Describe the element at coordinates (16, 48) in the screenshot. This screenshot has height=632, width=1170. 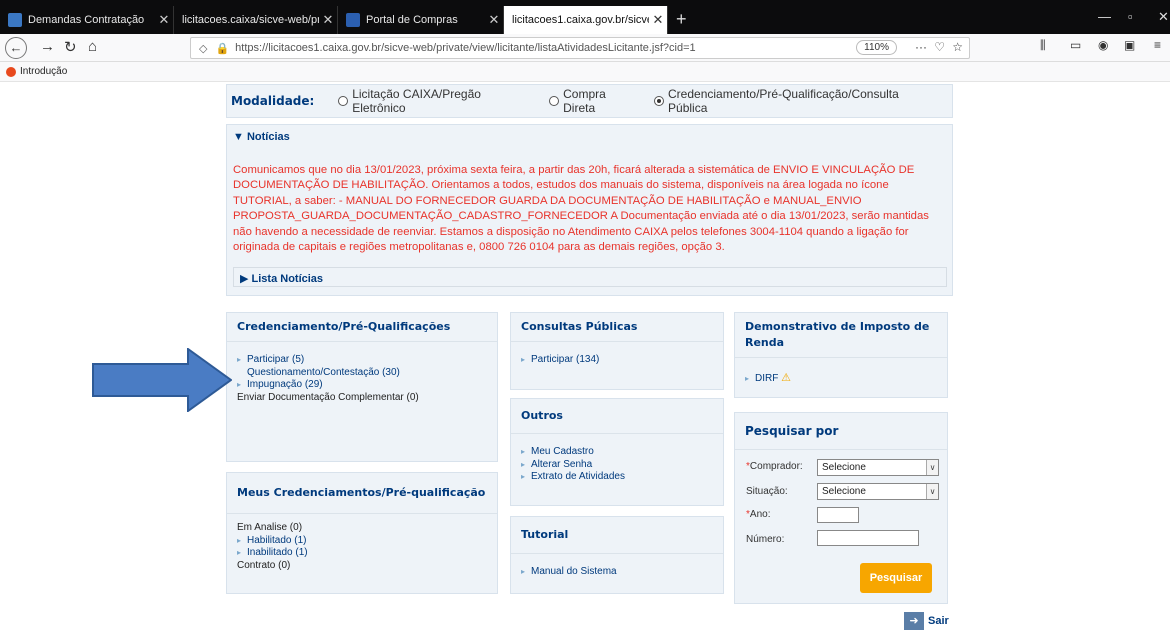
I see `back-icon: ←` at that location.